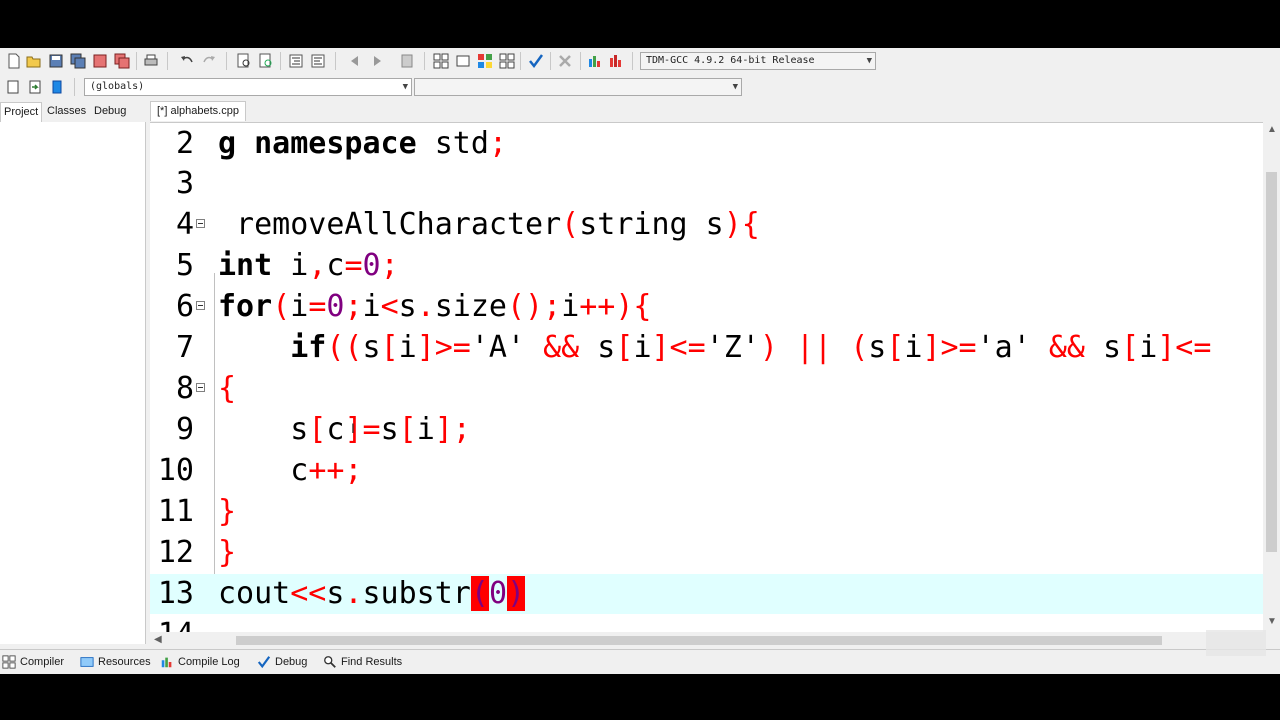 The image size is (1280, 720). I want to click on tab-classes: Classes, so click(66, 111).